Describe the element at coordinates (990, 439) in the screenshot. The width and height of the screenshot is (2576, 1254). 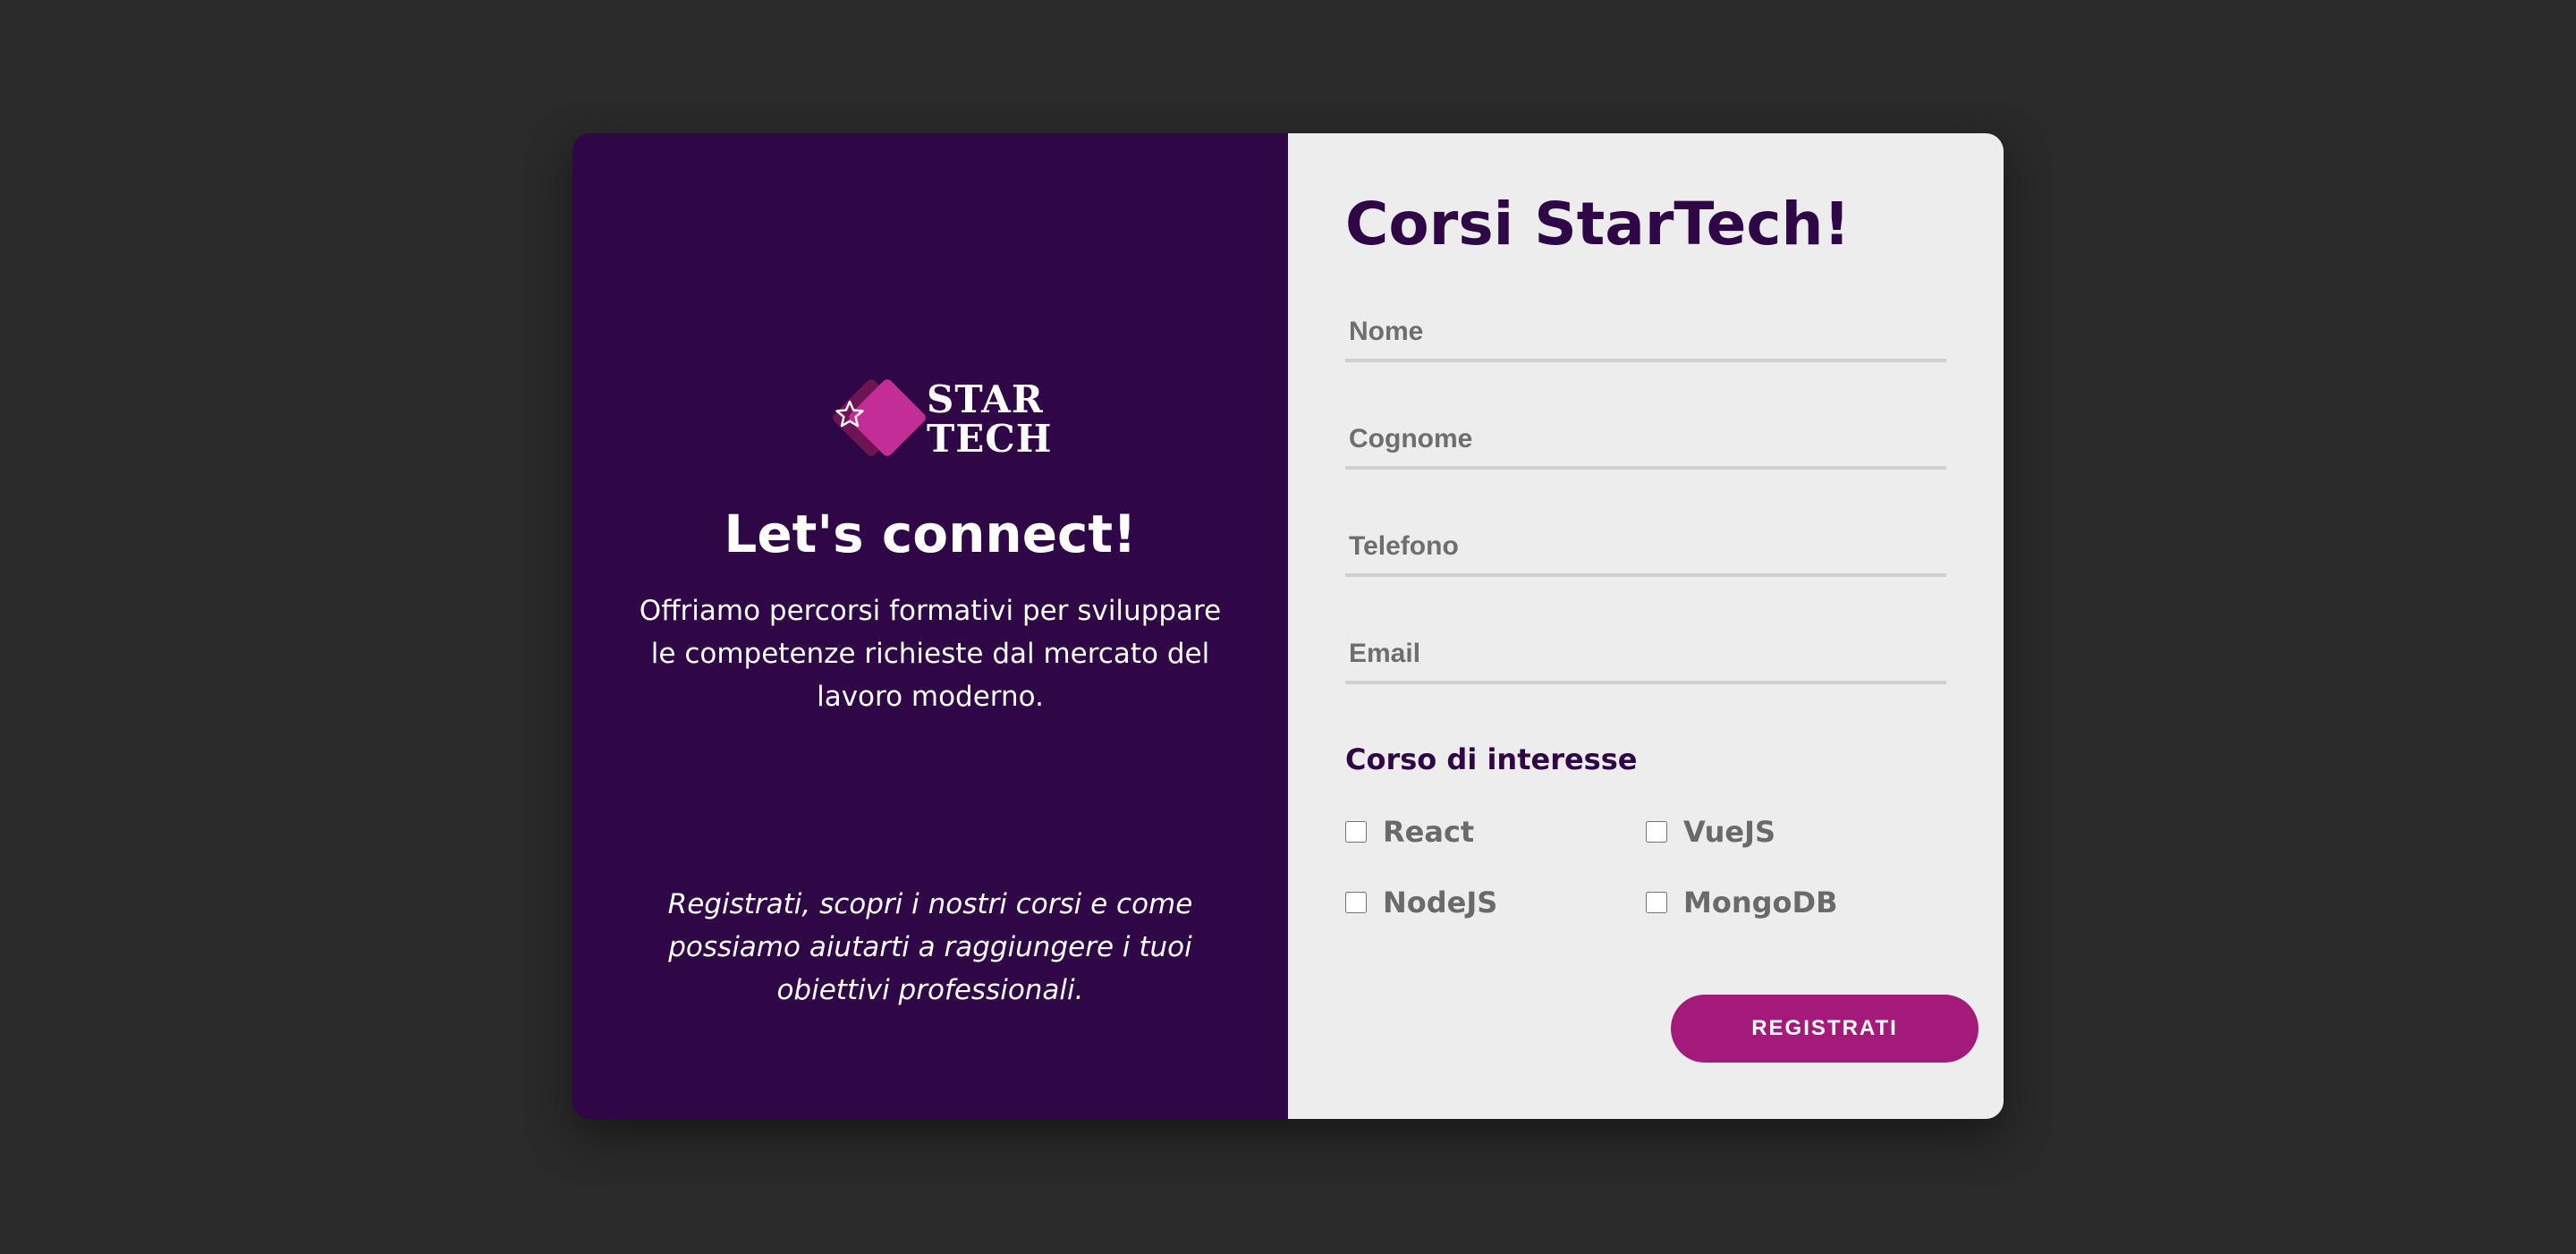
I see `logo-line-tech: TECH` at that location.